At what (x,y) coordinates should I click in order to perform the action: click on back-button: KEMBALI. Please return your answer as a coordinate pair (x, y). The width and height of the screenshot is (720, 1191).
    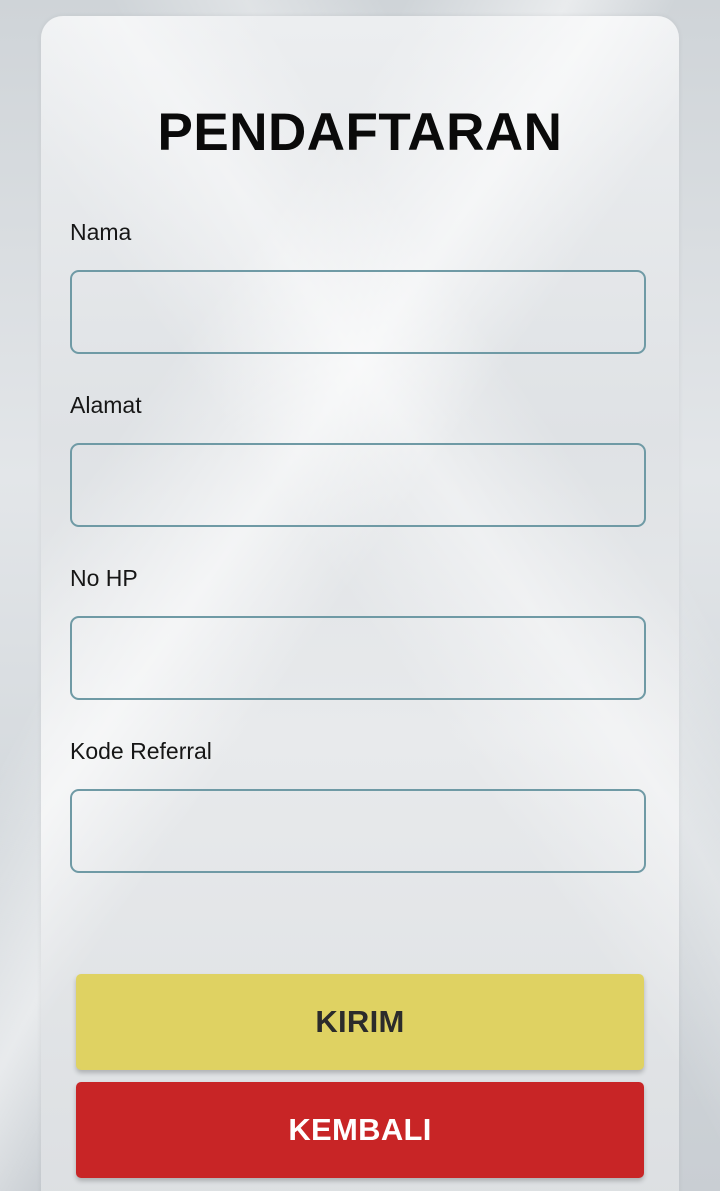
    Looking at the image, I should click on (360, 1130).